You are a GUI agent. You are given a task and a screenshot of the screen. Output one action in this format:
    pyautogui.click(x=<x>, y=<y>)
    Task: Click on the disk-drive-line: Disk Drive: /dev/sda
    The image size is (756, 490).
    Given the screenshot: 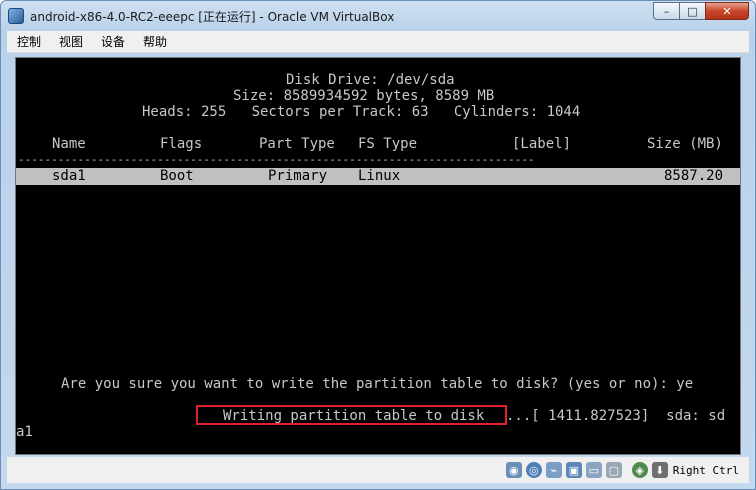 What is the action you would take?
    pyautogui.click(x=370, y=80)
    